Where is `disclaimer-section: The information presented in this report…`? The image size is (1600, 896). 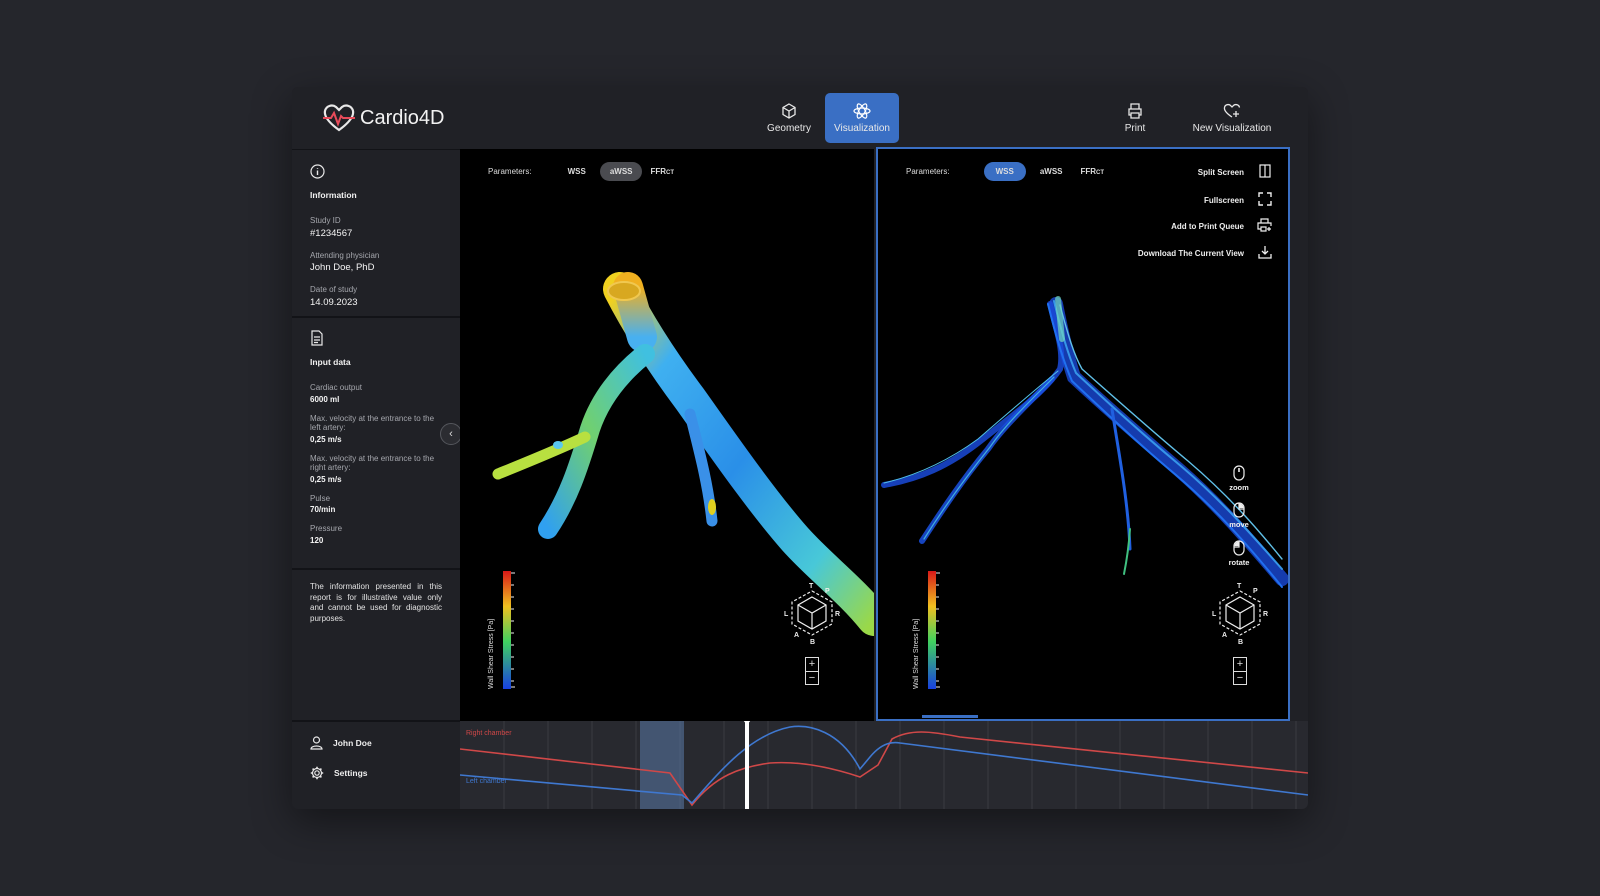
disclaimer-section: The information presented in this report… is located at coordinates (376, 647).